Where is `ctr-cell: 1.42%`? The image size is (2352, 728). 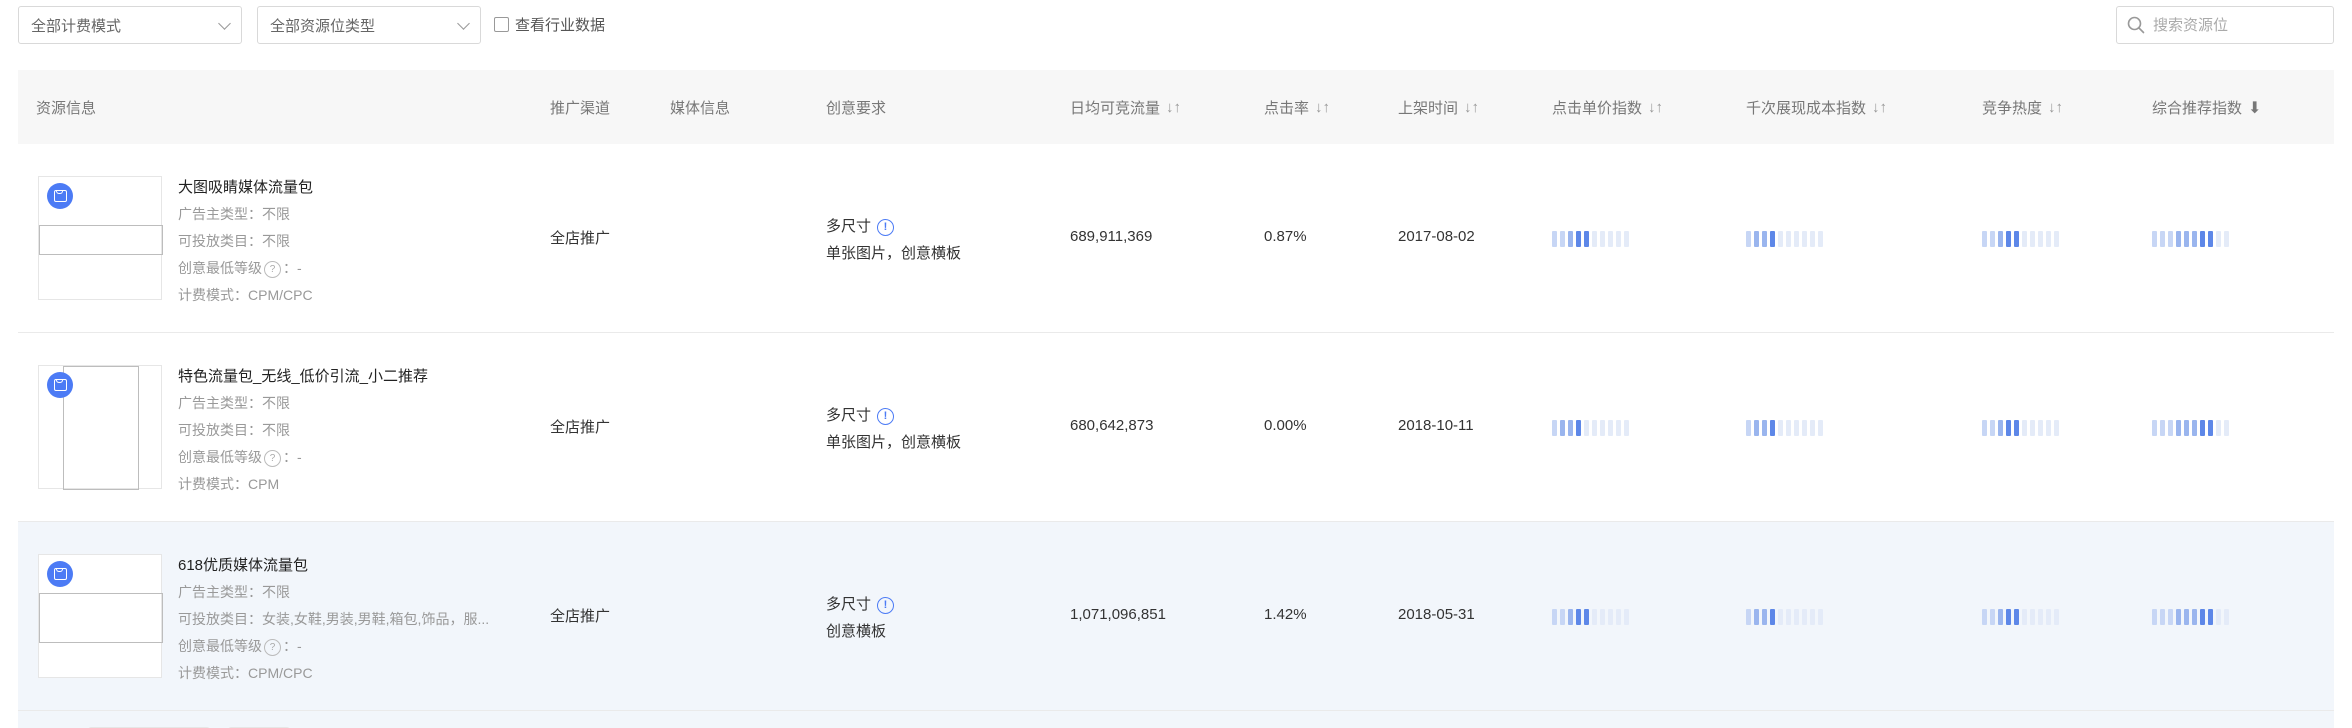
ctr-cell: 1.42% is located at coordinates (1285, 614).